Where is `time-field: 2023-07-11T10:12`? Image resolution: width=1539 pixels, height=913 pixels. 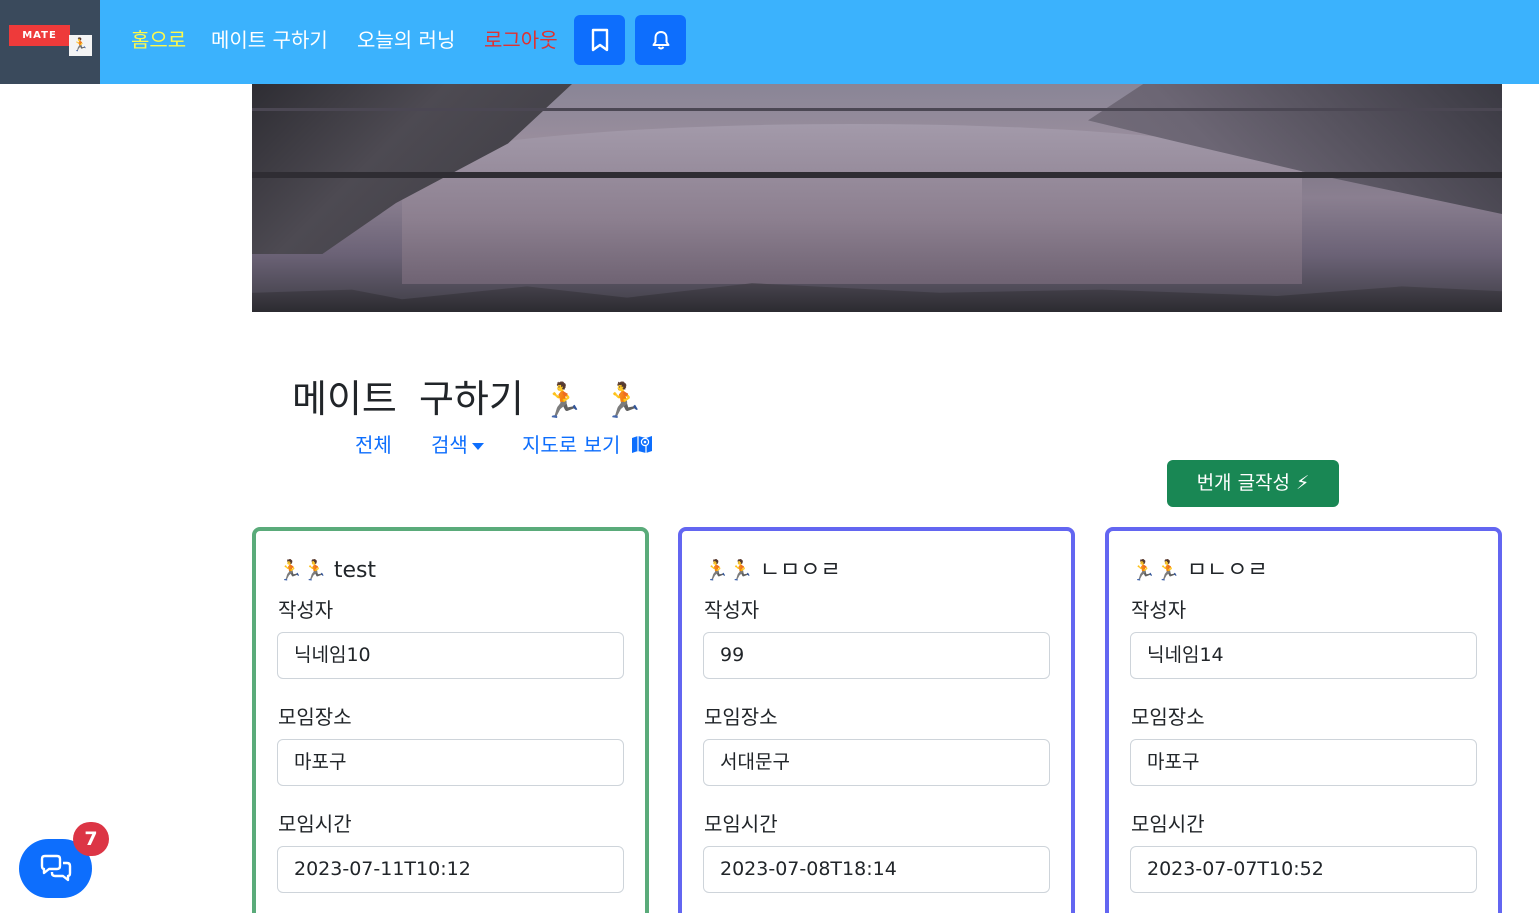
time-field: 2023-07-11T10:12 is located at coordinates (450, 869).